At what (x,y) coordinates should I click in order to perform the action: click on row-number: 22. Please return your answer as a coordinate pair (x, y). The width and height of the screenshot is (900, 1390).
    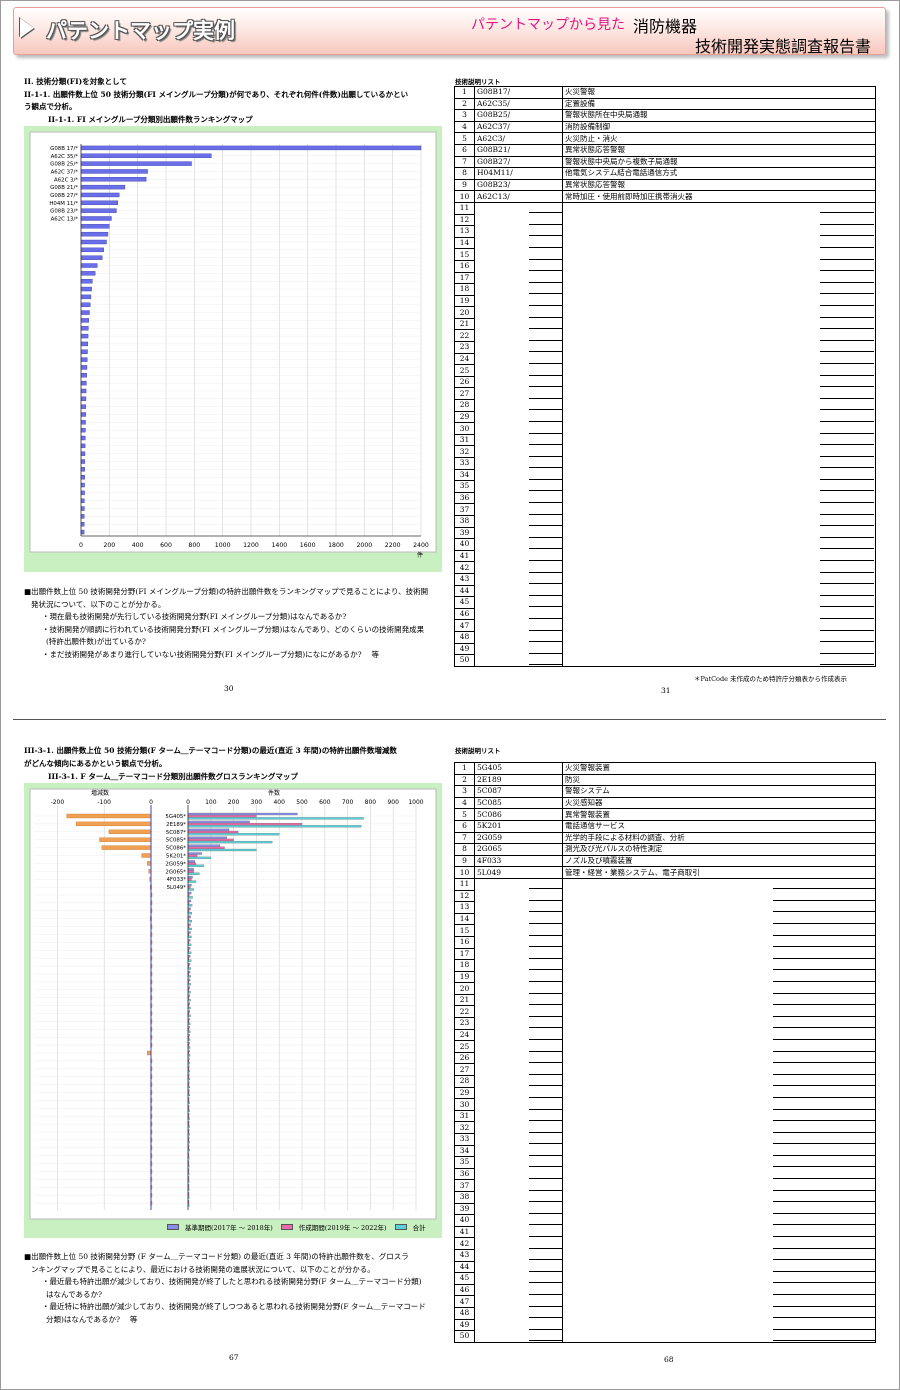
    Looking at the image, I should click on (464, 336).